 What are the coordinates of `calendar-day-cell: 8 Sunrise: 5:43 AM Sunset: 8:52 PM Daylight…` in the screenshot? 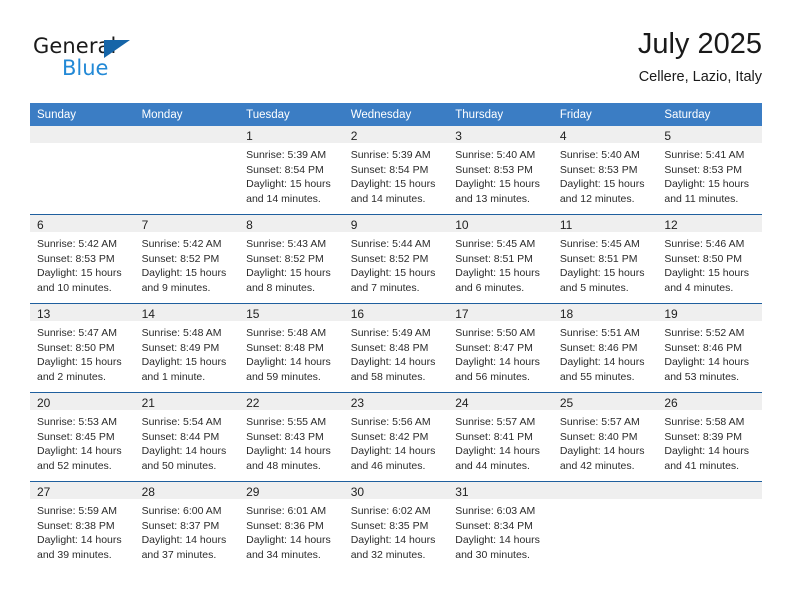 It's located at (291, 259).